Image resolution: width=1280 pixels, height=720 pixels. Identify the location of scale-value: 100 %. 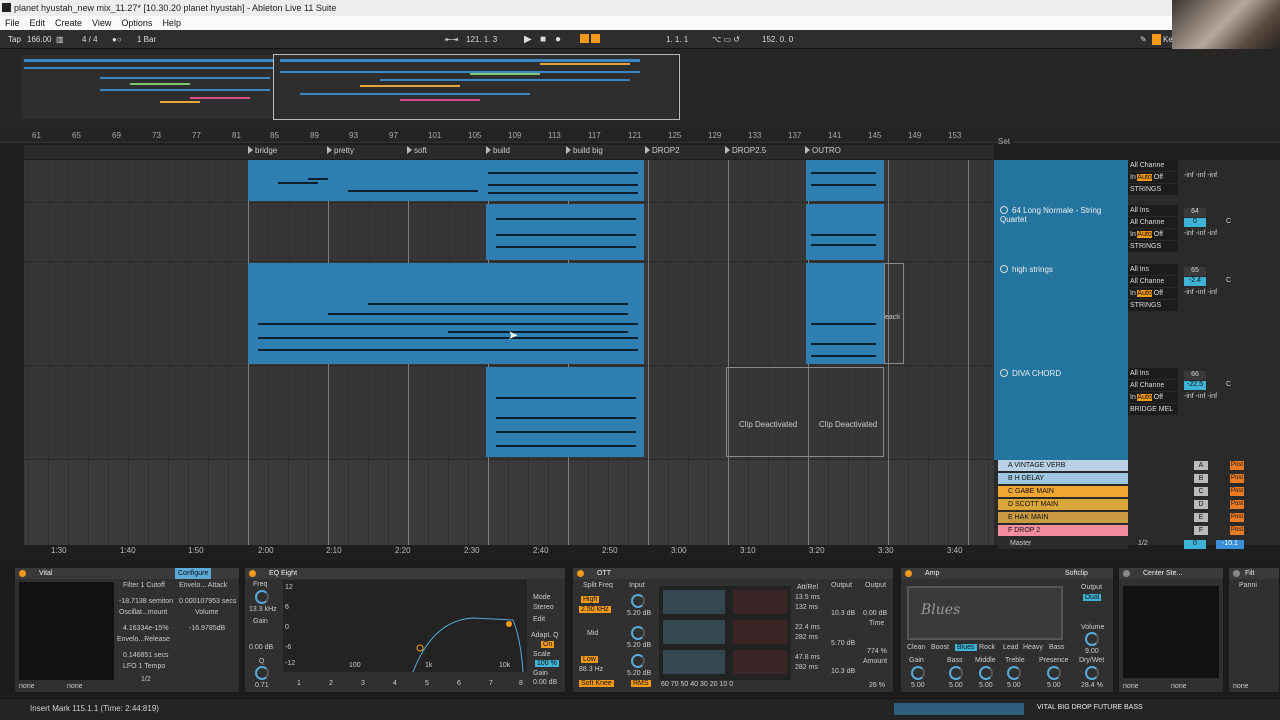
(547, 663).